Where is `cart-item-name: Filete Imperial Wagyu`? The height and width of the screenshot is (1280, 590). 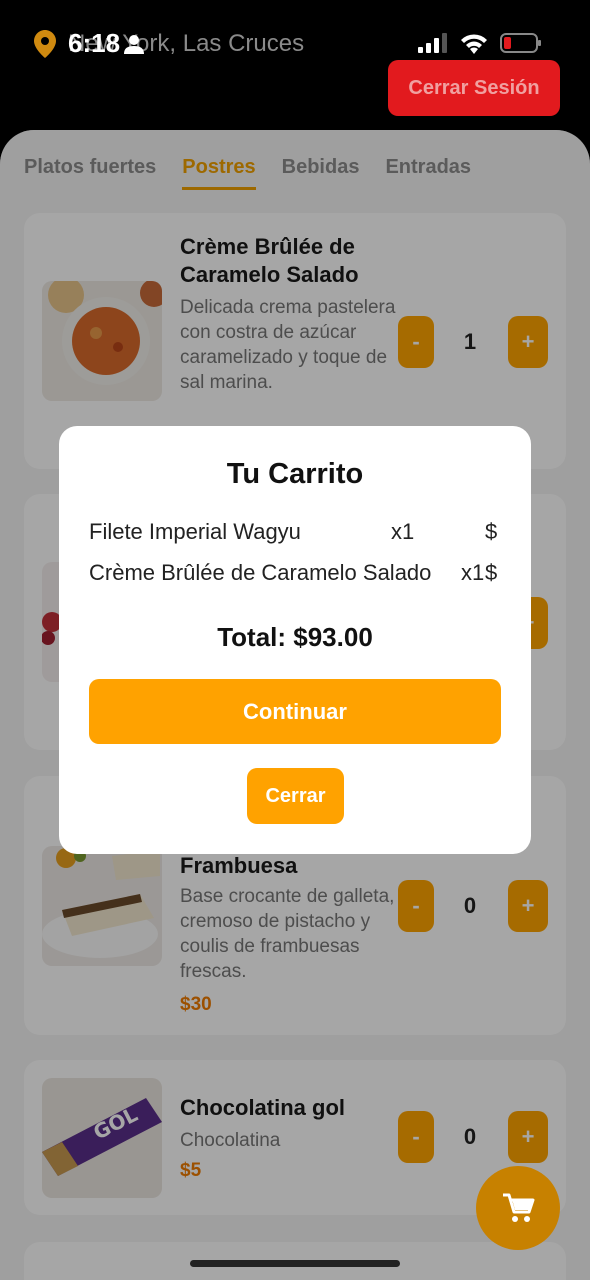 cart-item-name: Filete Imperial Wagyu is located at coordinates (195, 531).